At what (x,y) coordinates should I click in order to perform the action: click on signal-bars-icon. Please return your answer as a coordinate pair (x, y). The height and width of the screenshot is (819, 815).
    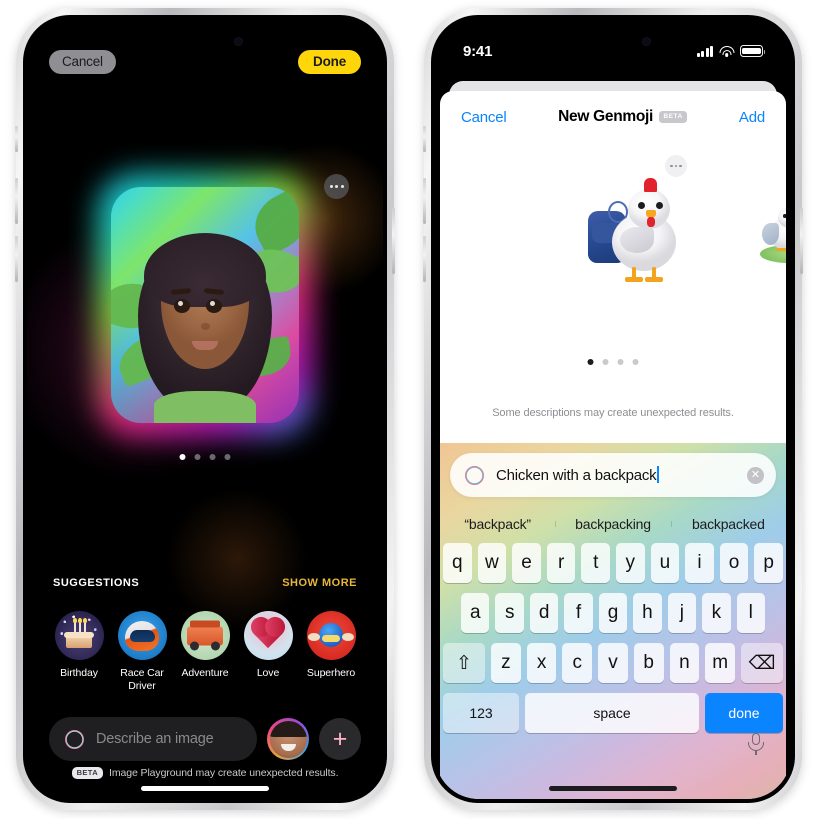
    Looking at the image, I should click on (705, 51).